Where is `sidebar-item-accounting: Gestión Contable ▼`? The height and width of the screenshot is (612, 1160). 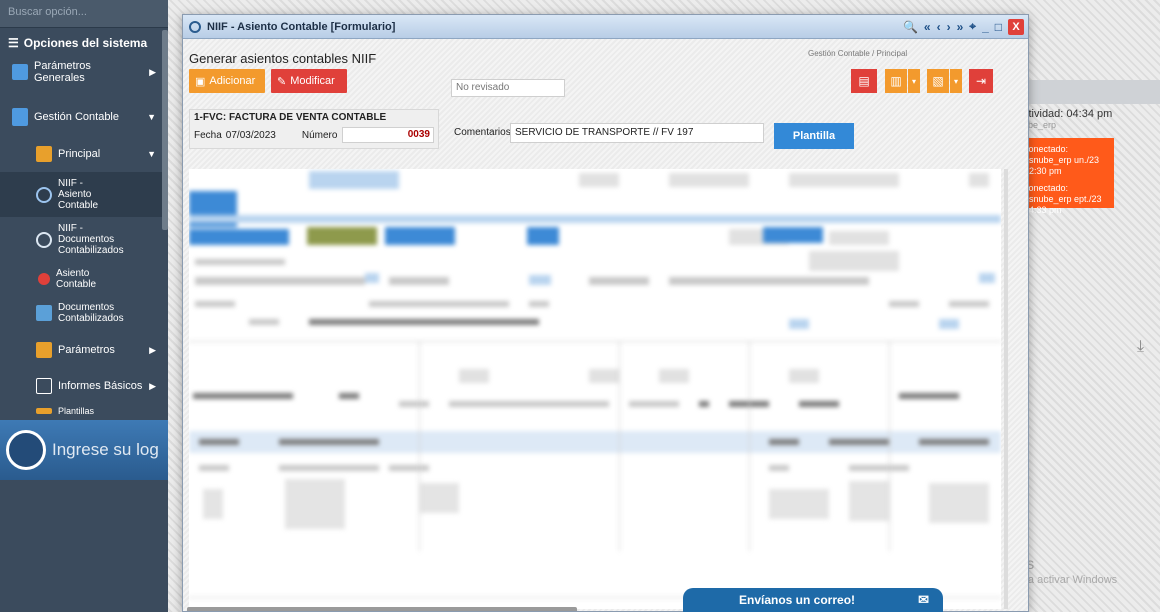
sidebar-item-accounting: Gestión Contable ▼ is located at coordinates (84, 117).